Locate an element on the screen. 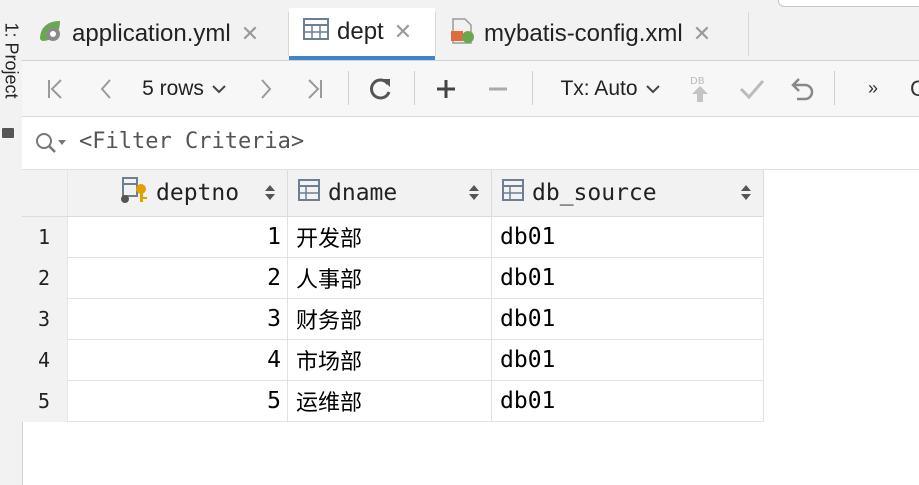 Image resolution: width=919 pixels, height=485 pixels. db-submit-icon: DB is located at coordinates (700, 88).